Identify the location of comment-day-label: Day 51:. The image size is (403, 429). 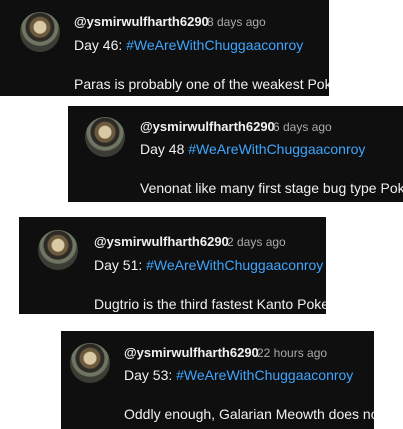
(118, 265).